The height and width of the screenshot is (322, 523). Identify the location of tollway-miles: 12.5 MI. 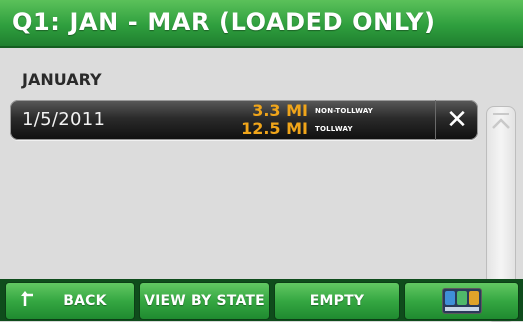
(274, 128).